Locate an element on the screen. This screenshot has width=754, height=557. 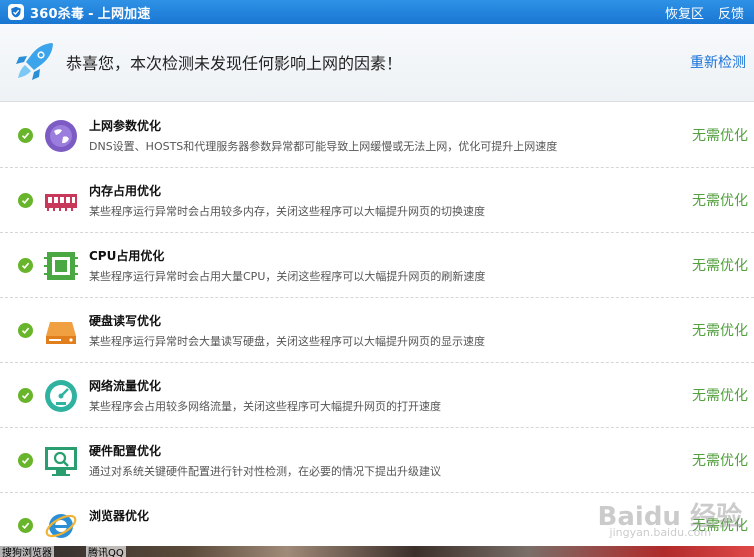
item-description: 某些程序运行异常时会占用大量CPU，关闭这些程序可以大幅提升网页的刷新速度 is located at coordinates (287, 276).